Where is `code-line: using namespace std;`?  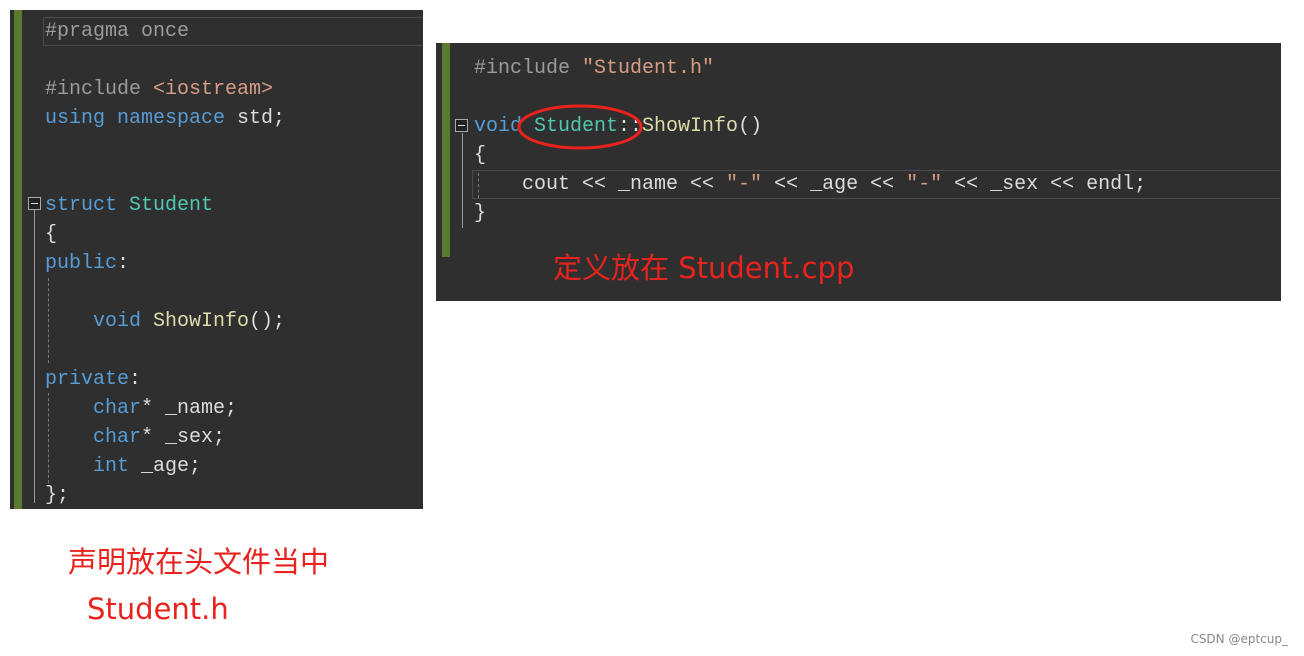 code-line: using namespace std; is located at coordinates (165, 118).